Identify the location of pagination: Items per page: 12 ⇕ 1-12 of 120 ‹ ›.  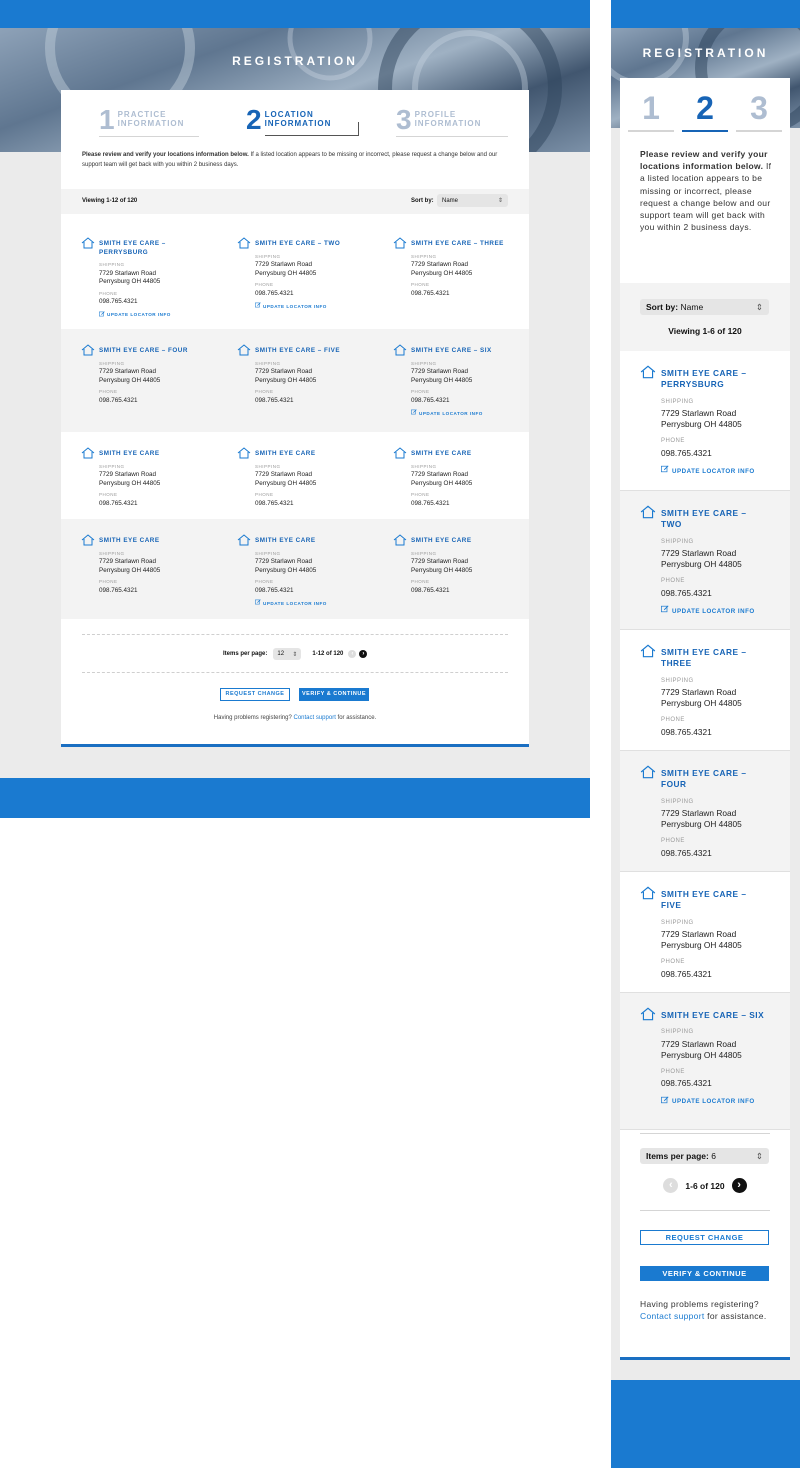
(295, 654).